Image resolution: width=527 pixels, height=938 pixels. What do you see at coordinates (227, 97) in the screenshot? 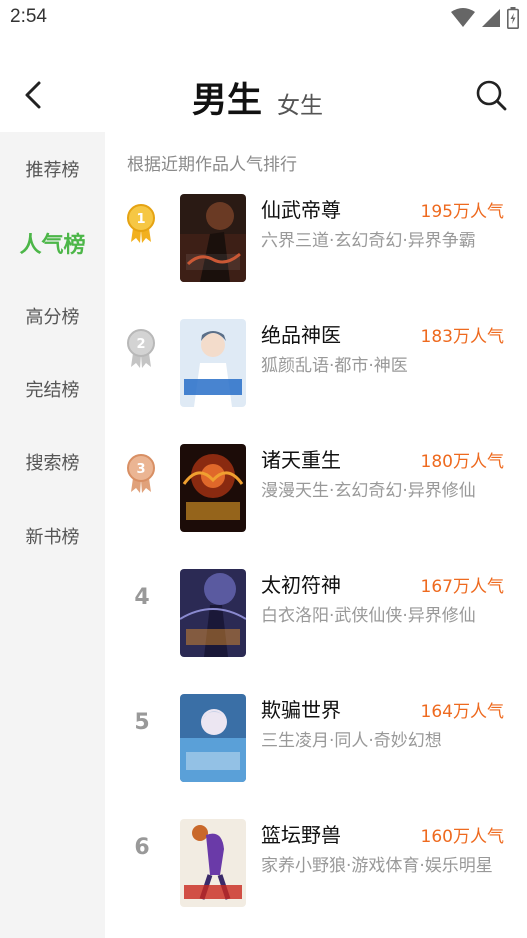
I see `tab-male: 男生` at bounding box center [227, 97].